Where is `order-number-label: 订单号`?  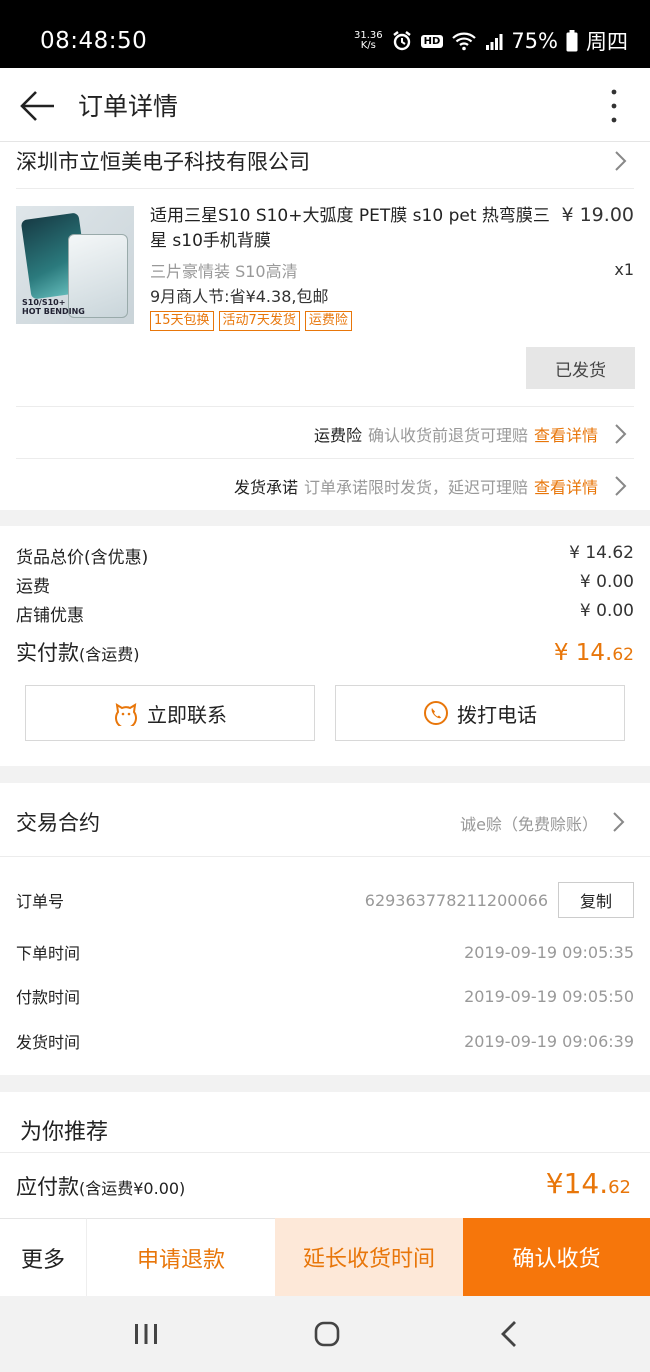
order-number-label: 订单号 is located at coordinates (40, 901).